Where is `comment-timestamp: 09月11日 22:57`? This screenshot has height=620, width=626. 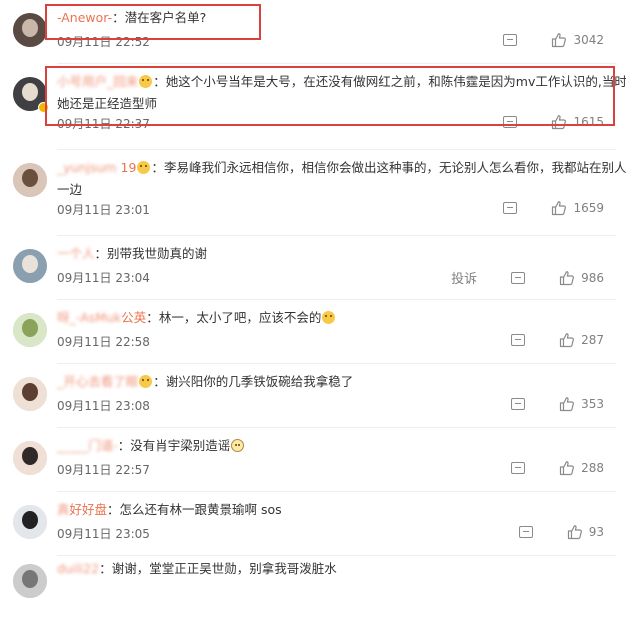 comment-timestamp: 09月11日 22:57 is located at coordinates (103, 470).